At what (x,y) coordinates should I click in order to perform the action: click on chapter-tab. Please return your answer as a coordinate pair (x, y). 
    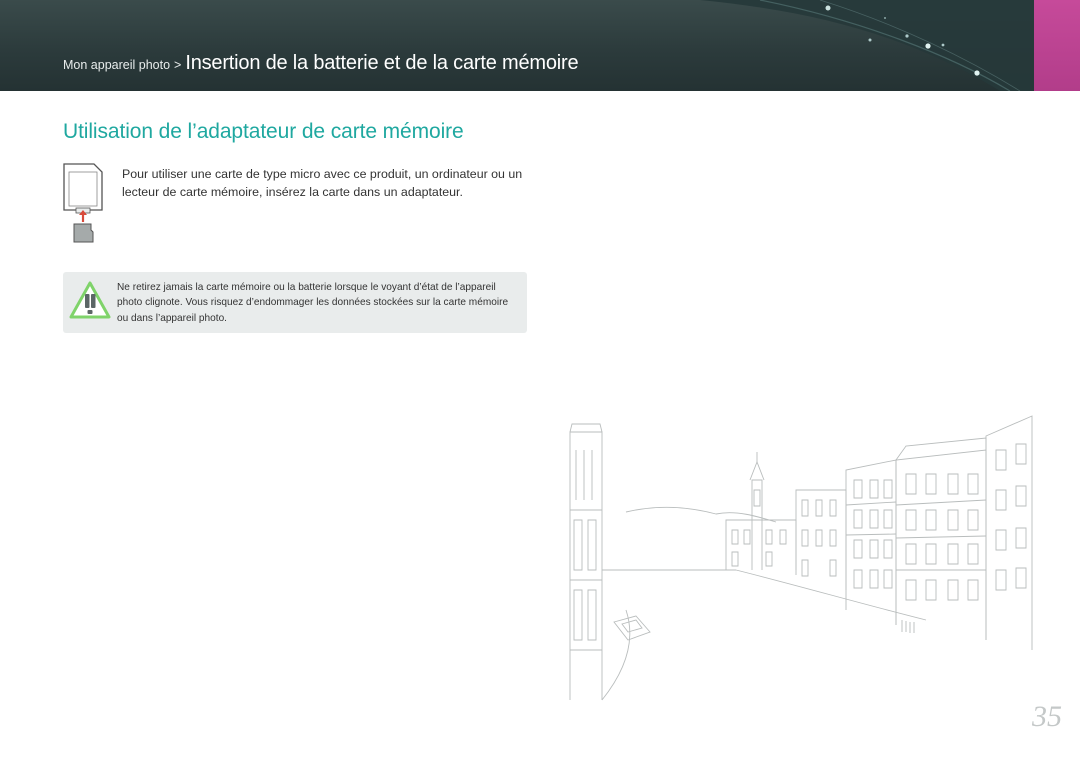
    Looking at the image, I should click on (1057, 45).